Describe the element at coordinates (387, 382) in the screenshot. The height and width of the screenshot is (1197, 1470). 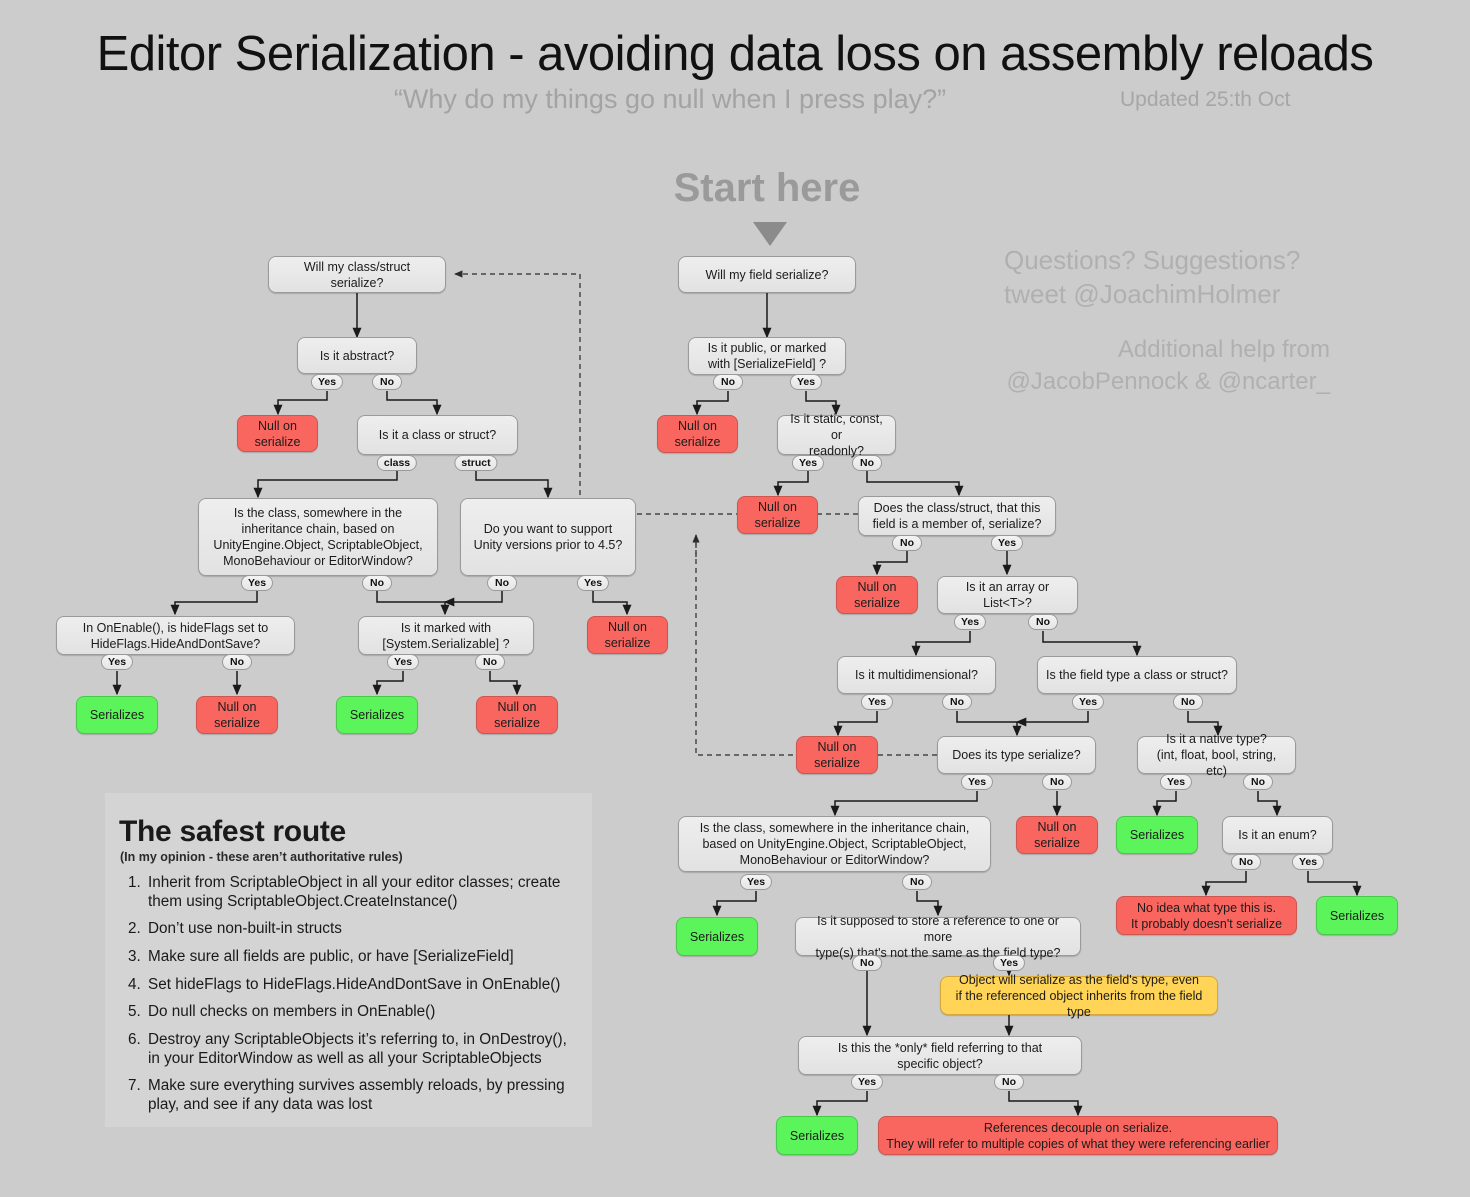
I see `edge-label-abstract-no: No` at that location.